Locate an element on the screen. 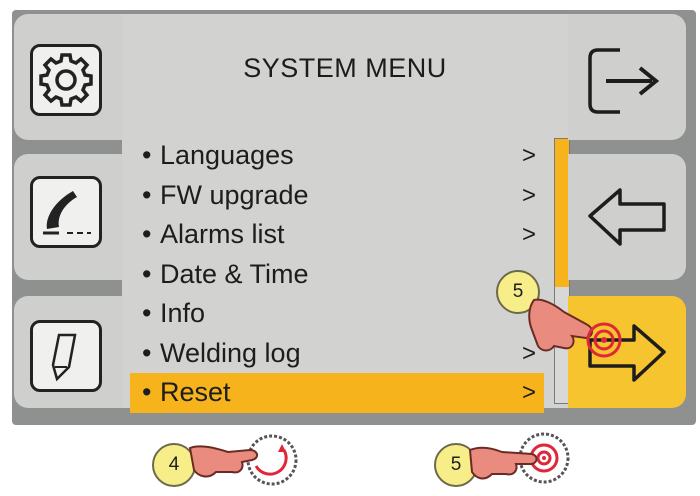  menu-item-label: Welding log is located at coordinates (230, 352).